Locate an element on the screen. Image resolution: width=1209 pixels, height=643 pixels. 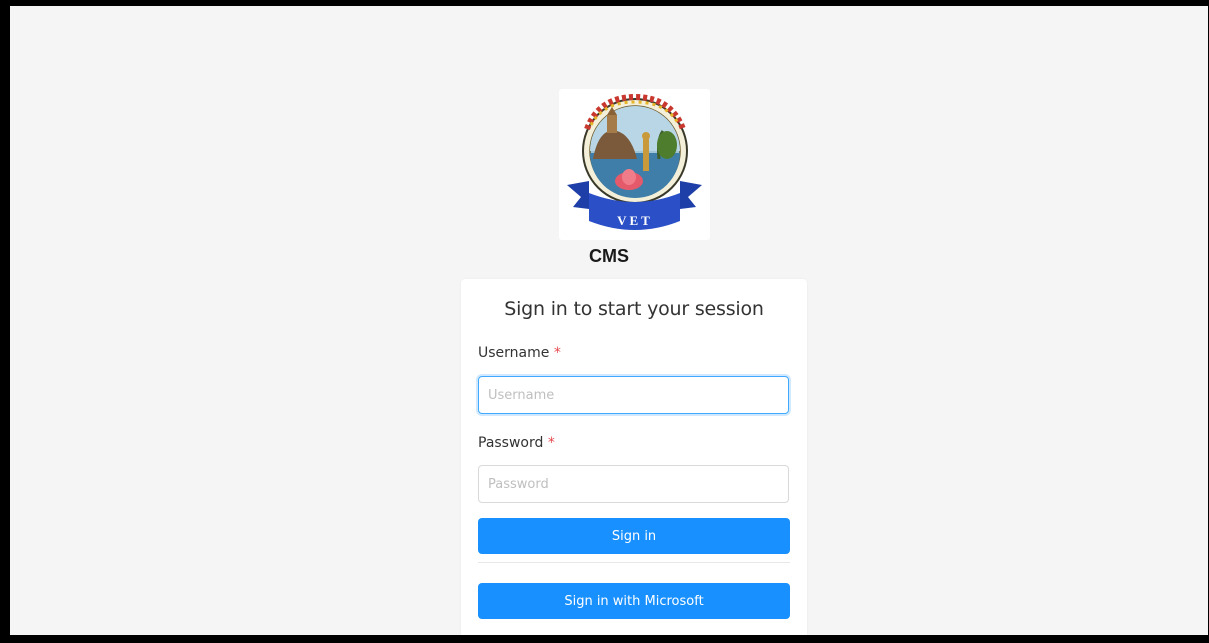
password-label-text: Password is located at coordinates (511, 443).